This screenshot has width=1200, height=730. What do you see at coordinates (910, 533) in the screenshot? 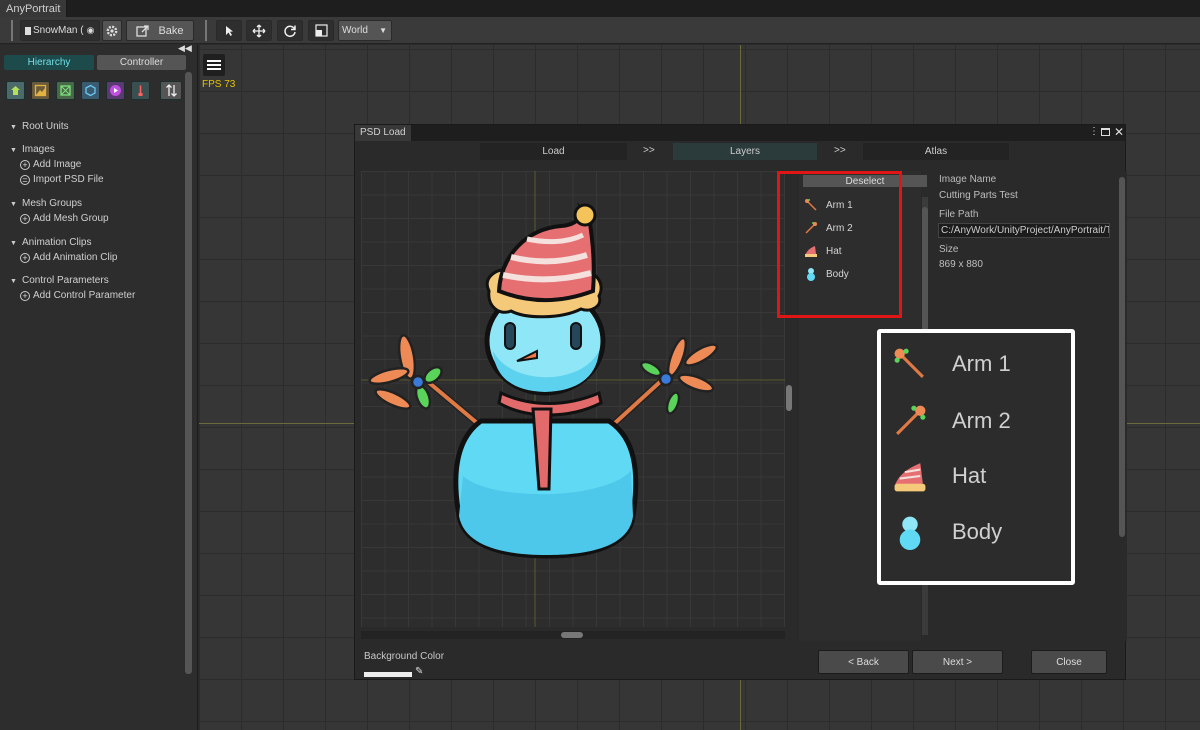
I see `snowman-body-icon` at bounding box center [910, 533].